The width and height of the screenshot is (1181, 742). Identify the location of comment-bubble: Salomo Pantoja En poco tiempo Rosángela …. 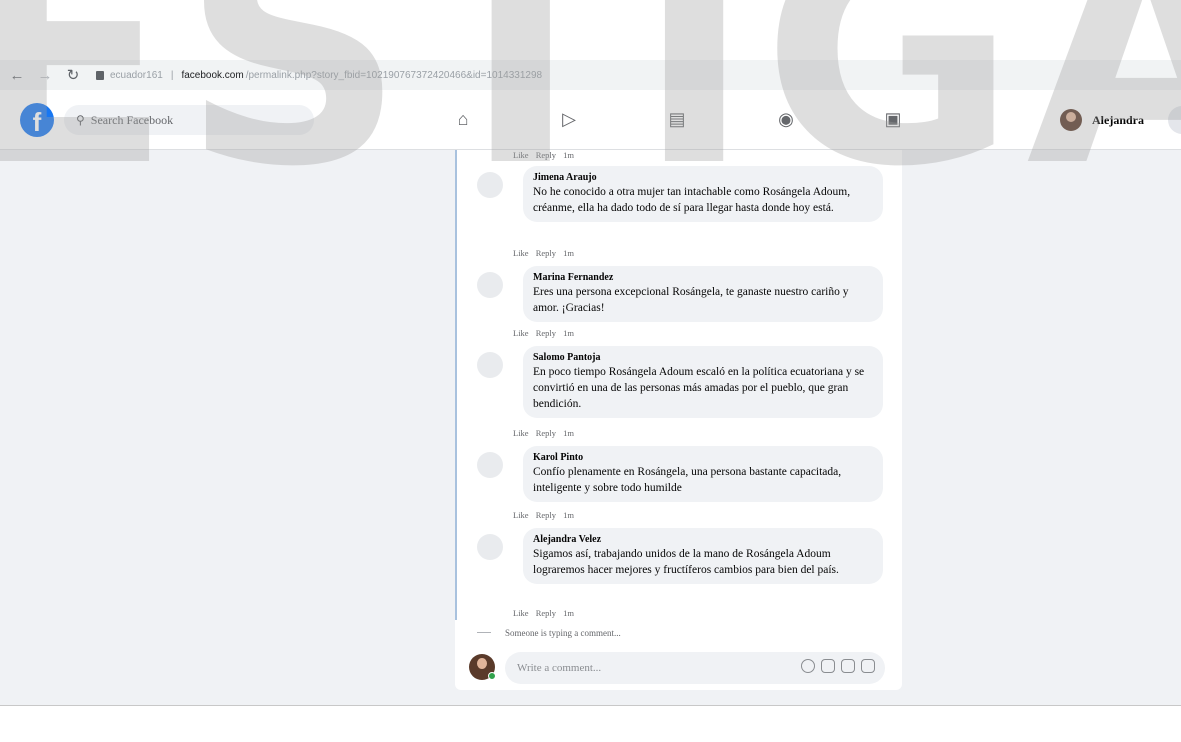
(703, 382).